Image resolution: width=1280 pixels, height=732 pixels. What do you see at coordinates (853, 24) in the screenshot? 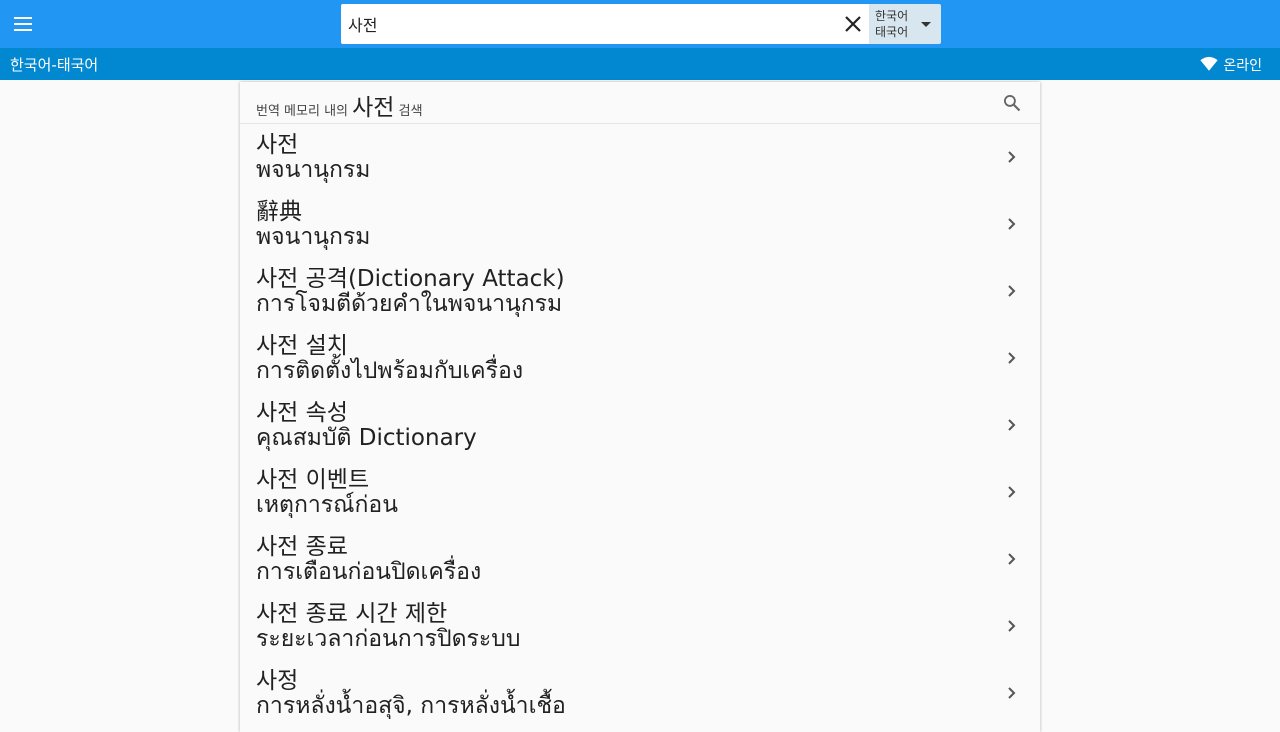
I see `close-icon` at bounding box center [853, 24].